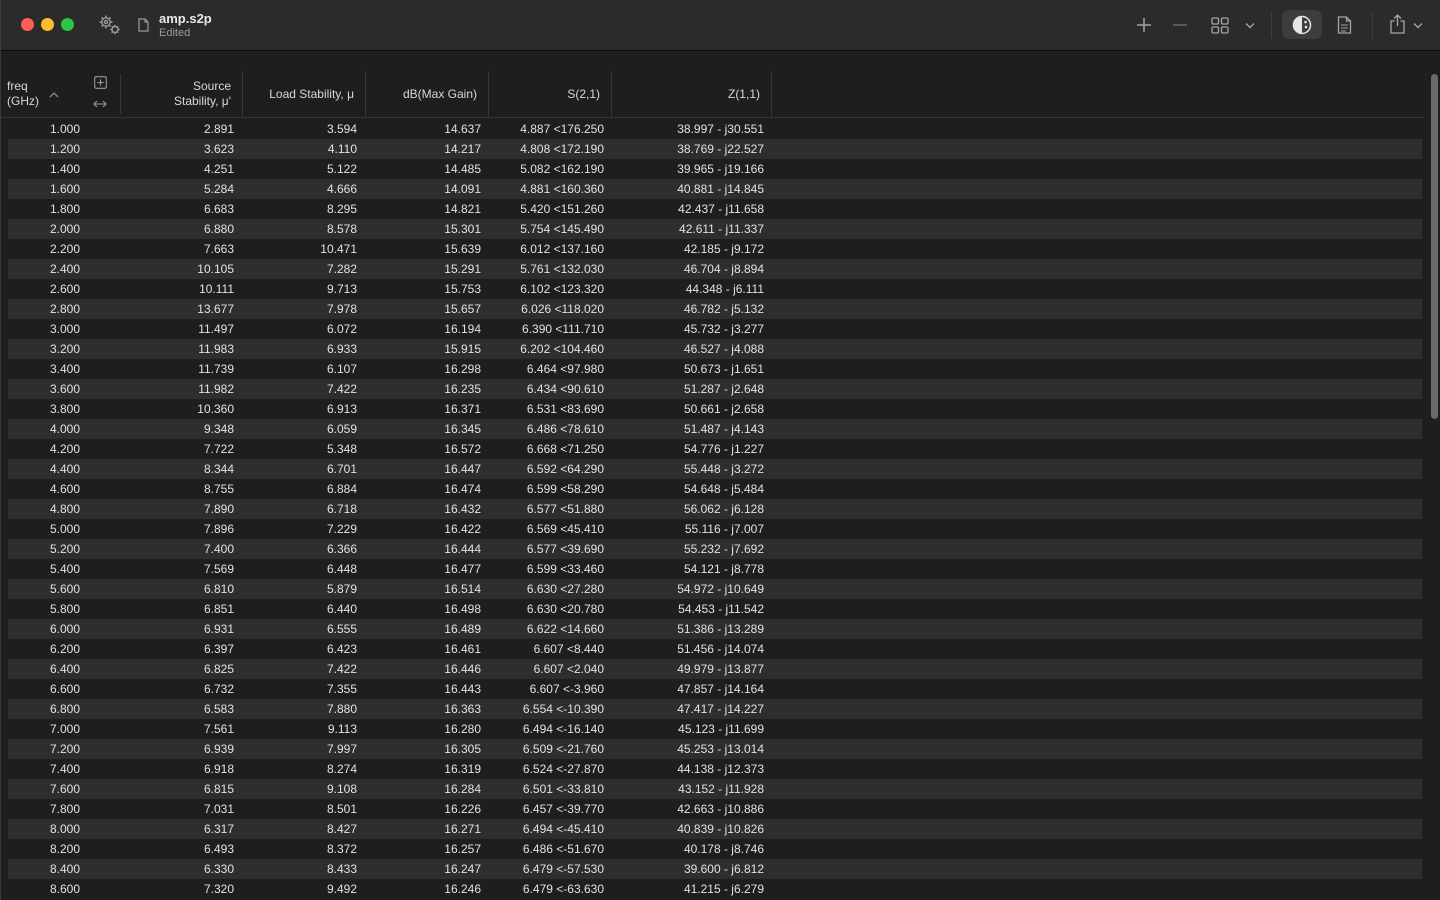 This screenshot has height=900, width=1440. Describe the element at coordinates (423, 669) in the screenshot. I see `cell-db-max-gain: 16.446` at that location.